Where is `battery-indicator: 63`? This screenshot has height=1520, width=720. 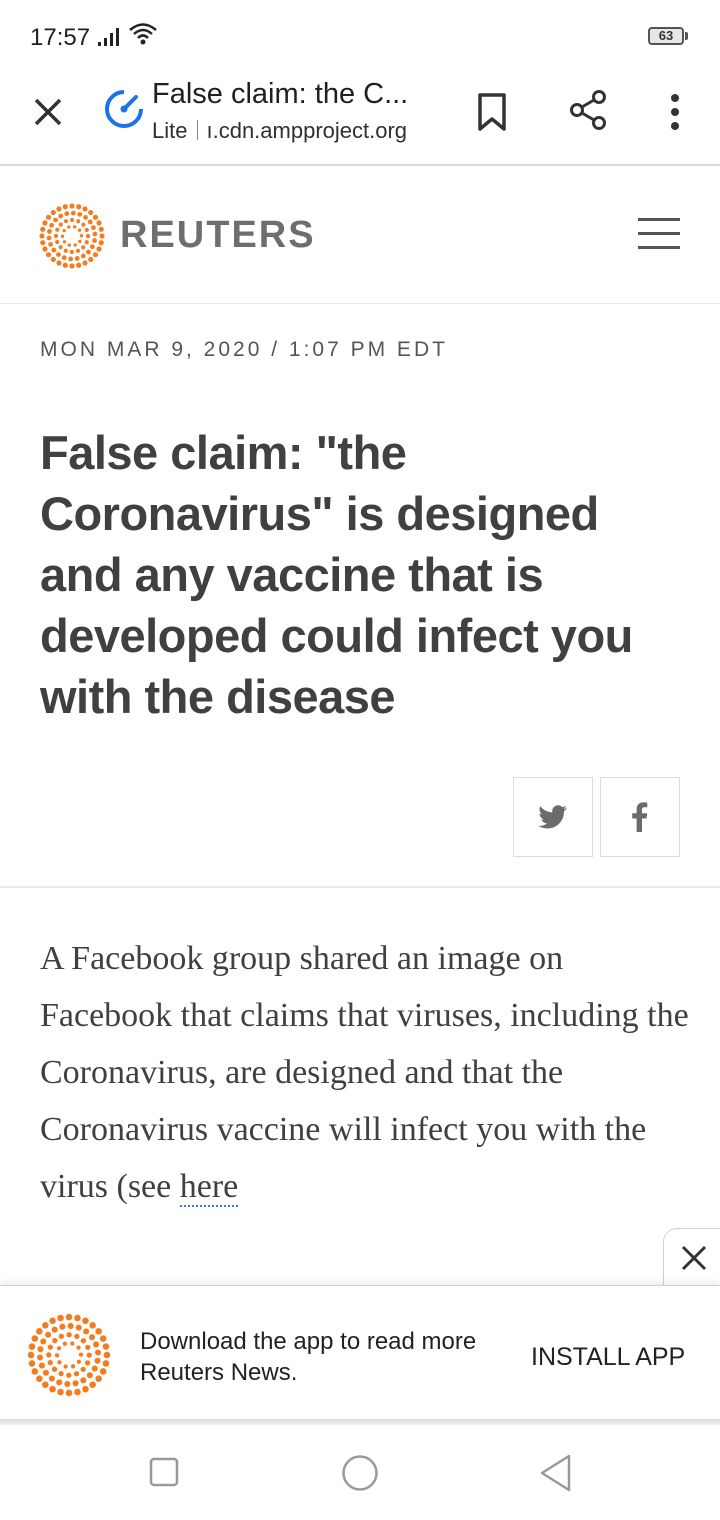
battery-indicator: 63 is located at coordinates (666, 36).